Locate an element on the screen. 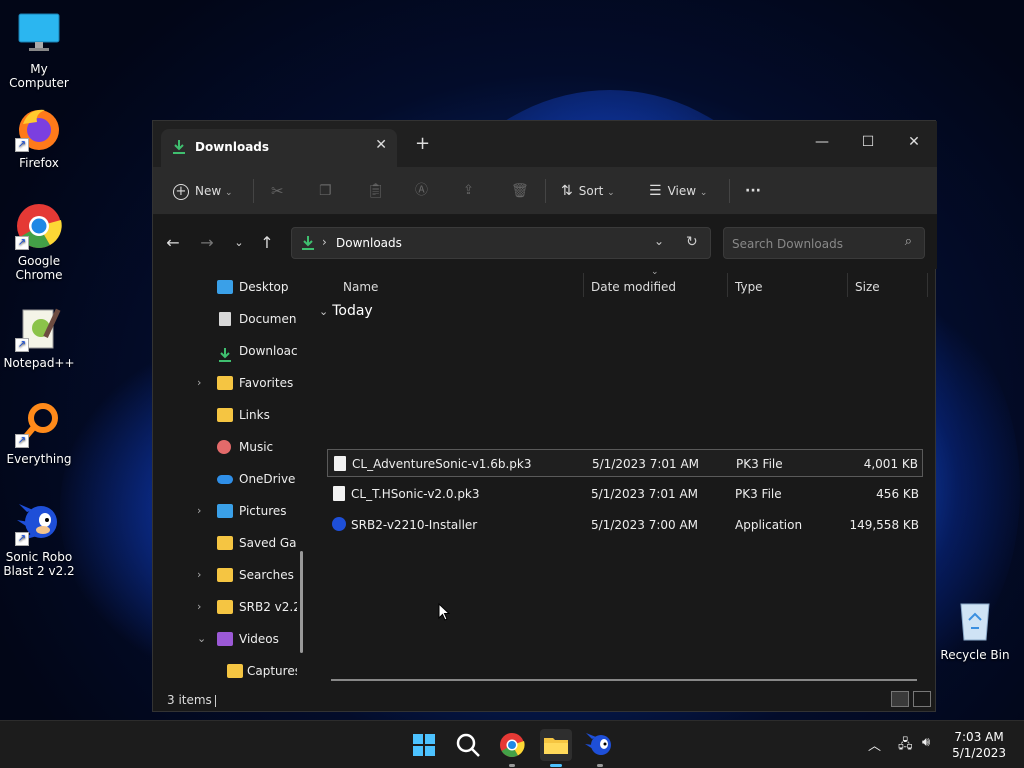  network-icon: 🖧︎ is located at coordinates (905, 746).